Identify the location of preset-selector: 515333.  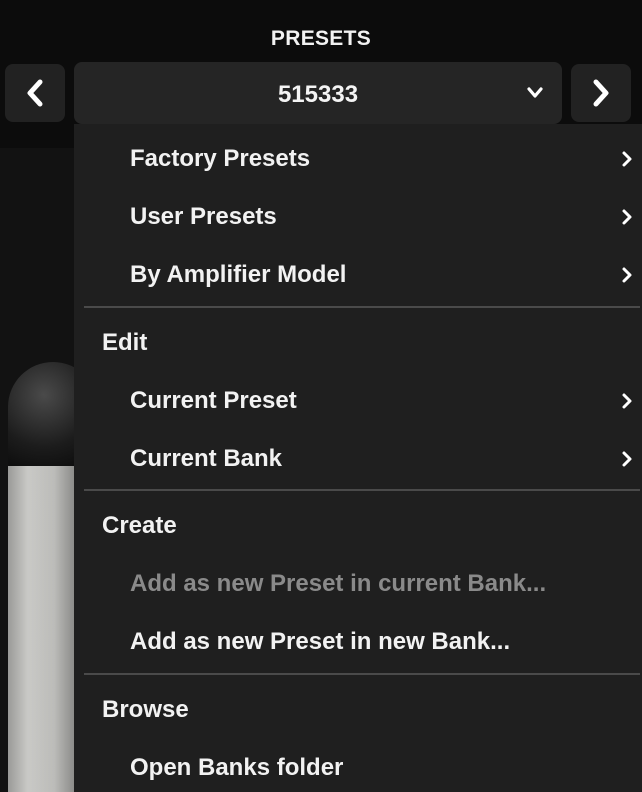
(318, 93).